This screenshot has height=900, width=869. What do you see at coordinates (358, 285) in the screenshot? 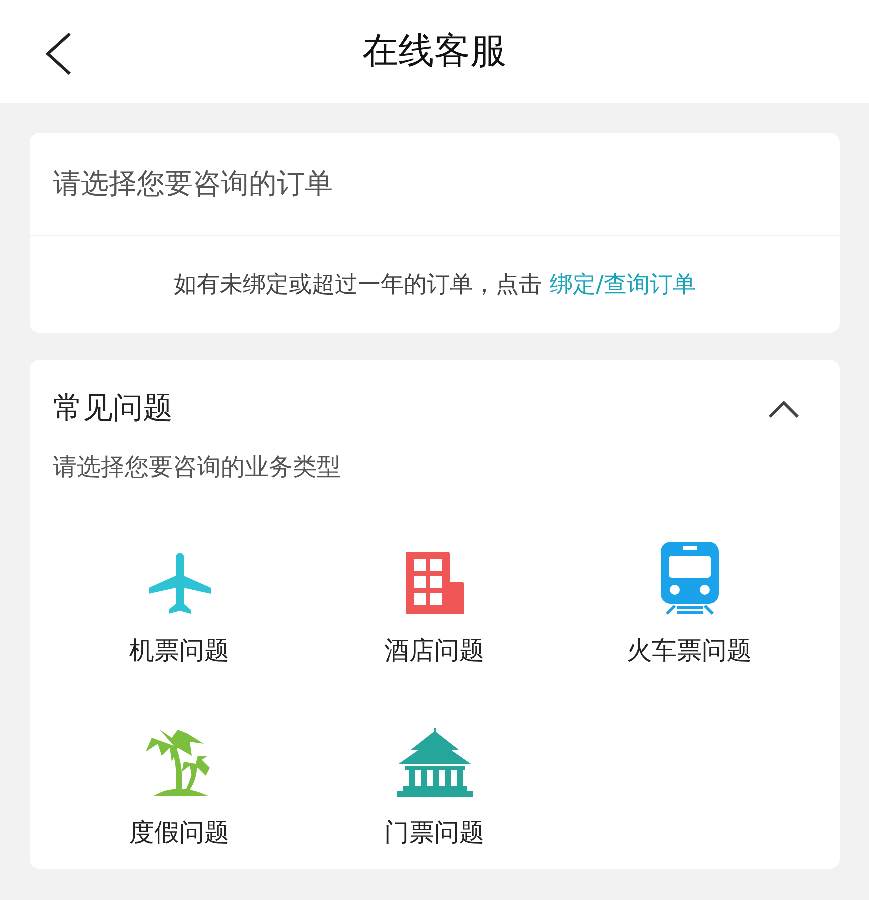
I see `order-note: 如有未绑定或超过一年的订单，点击` at bounding box center [358, 285].